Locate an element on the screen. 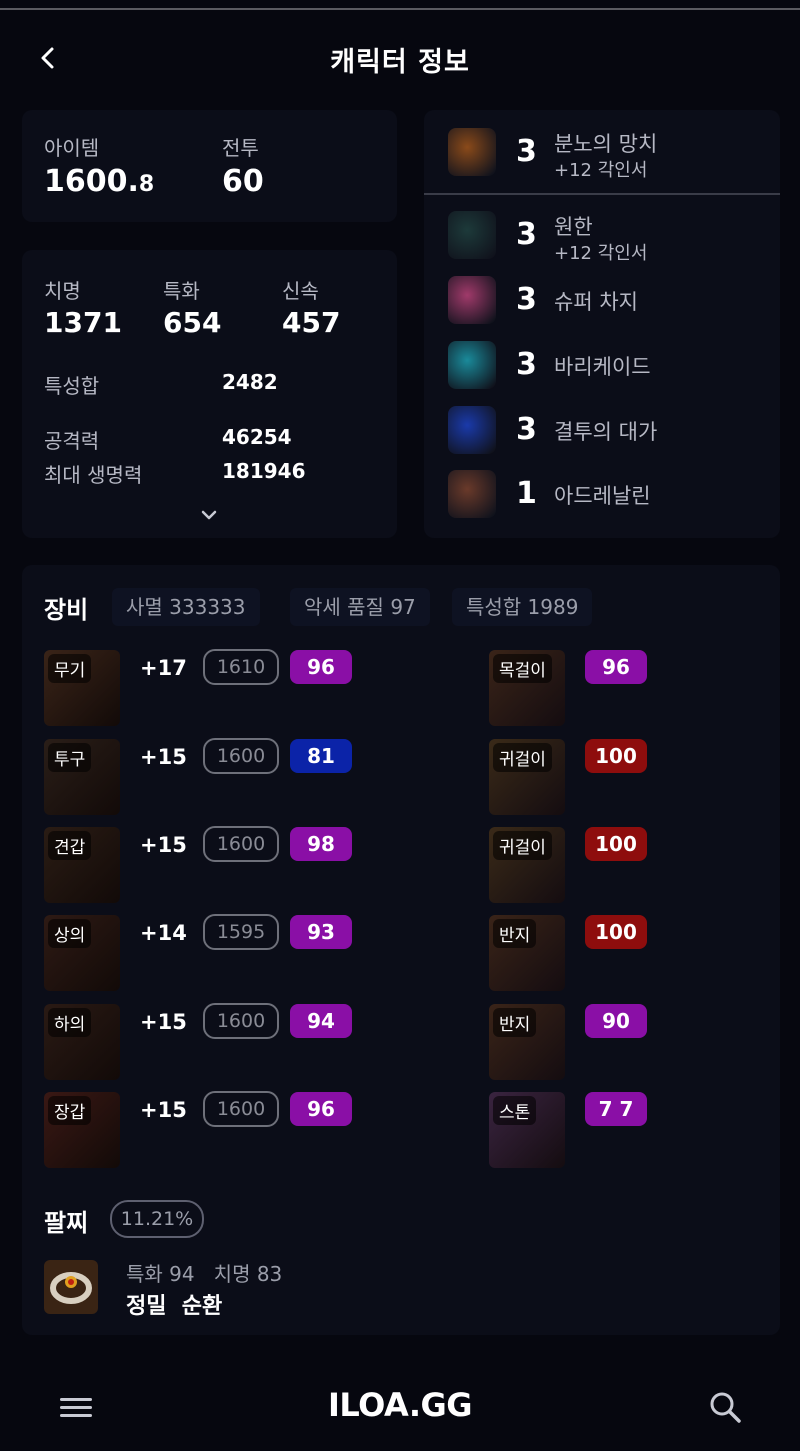  combat-level-label: 전투 is located at coordinates (240, 148).